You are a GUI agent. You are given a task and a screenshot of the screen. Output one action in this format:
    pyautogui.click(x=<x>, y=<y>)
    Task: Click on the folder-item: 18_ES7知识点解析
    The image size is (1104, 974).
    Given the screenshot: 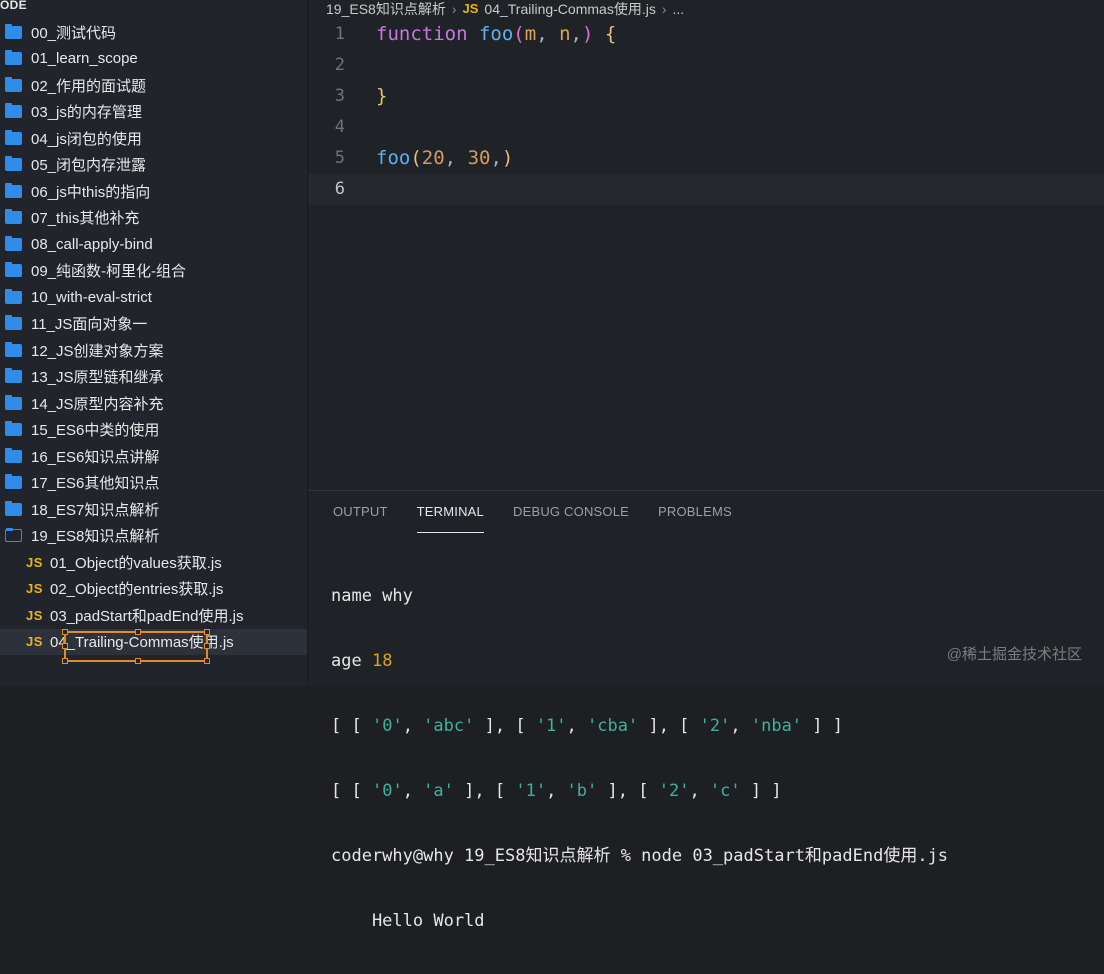 What is the action you would take?
    pyautogui.click(x=153, y=509)
    